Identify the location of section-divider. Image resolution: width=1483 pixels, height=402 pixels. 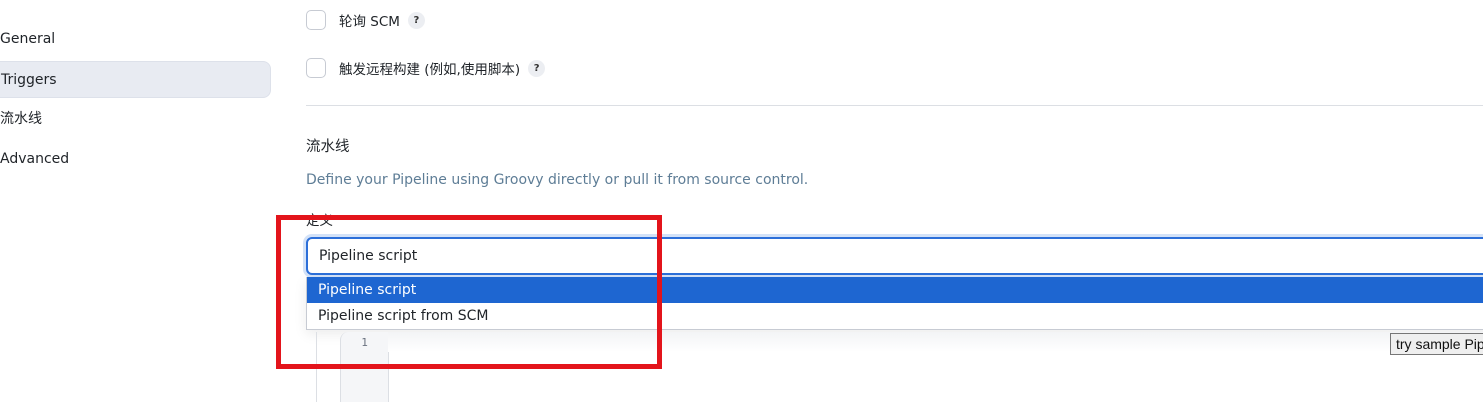
(894, 105).